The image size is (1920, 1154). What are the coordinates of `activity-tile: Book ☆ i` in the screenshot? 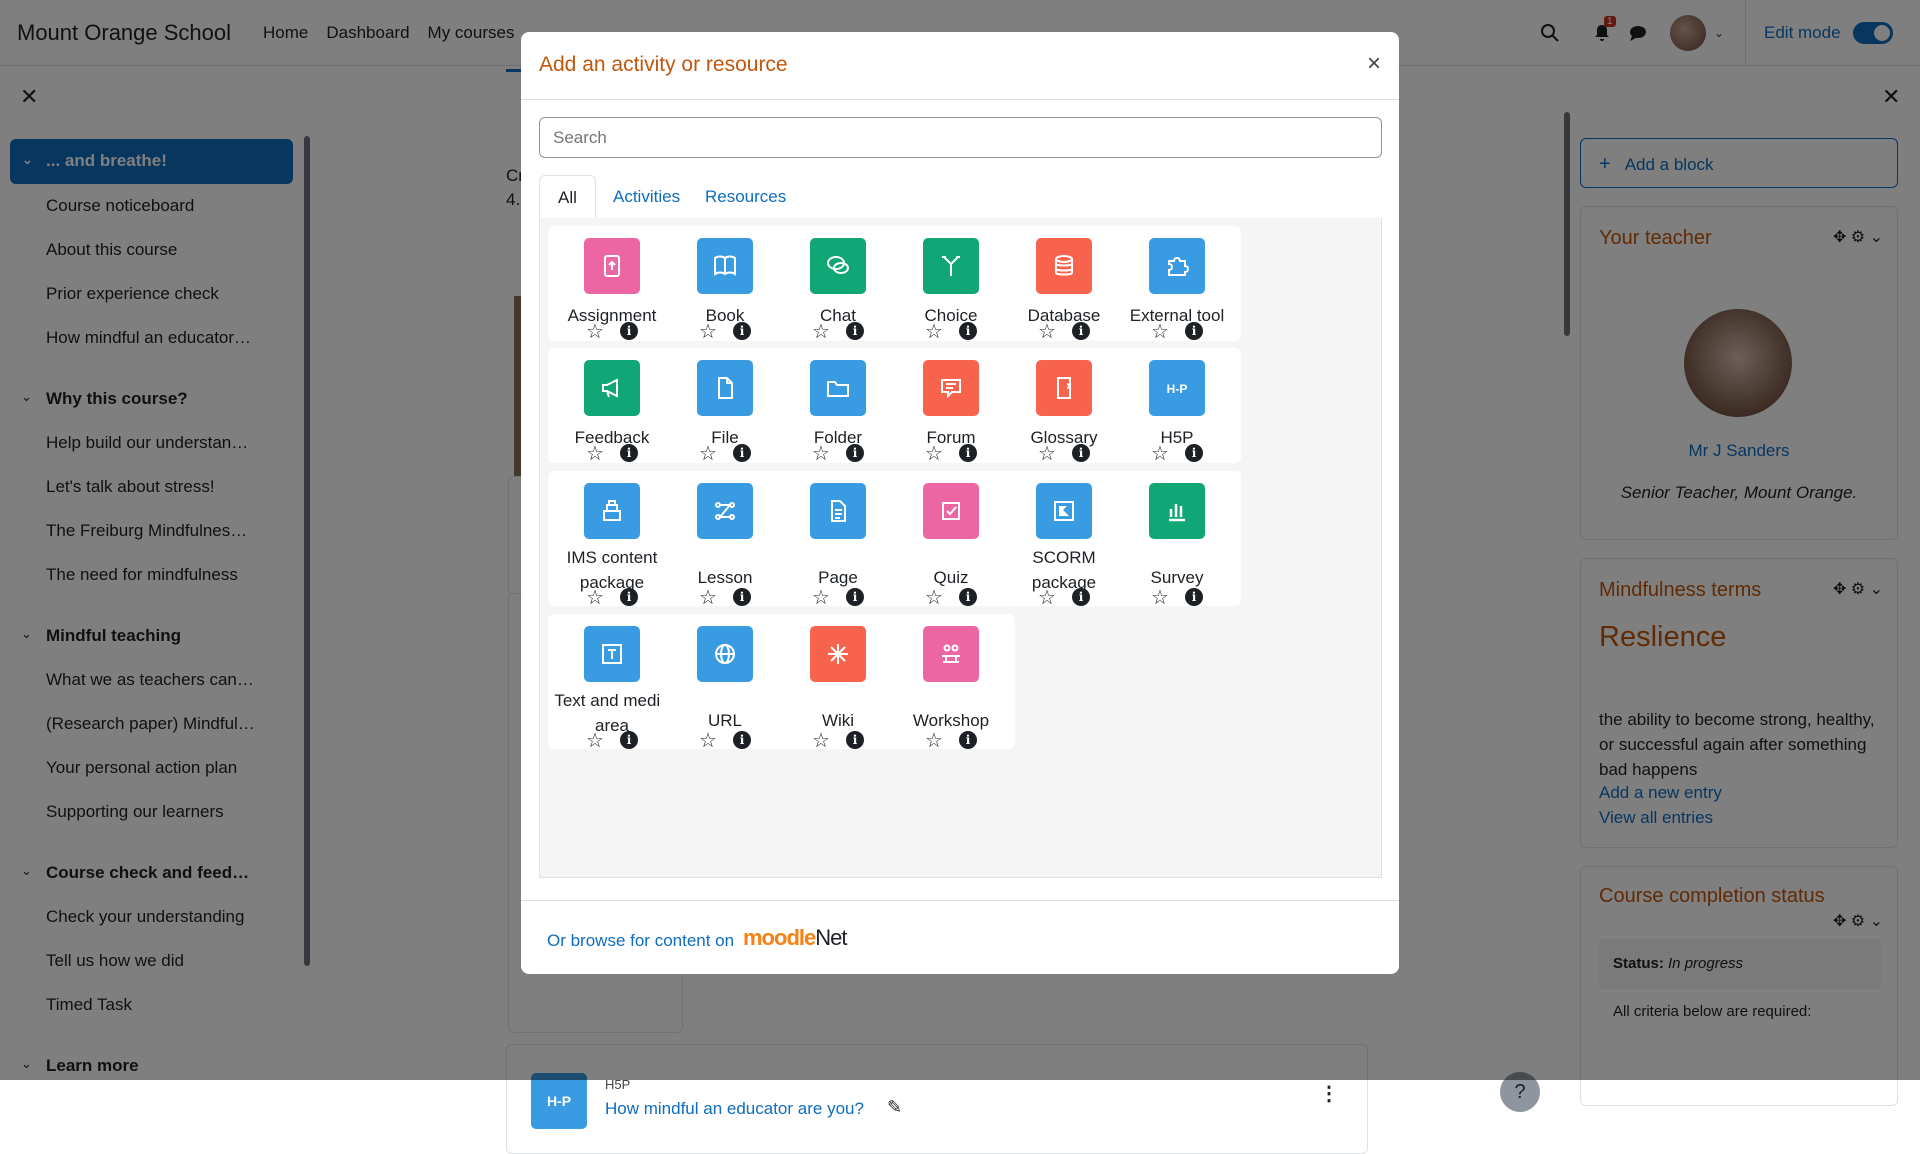 It's located at (725, 284).